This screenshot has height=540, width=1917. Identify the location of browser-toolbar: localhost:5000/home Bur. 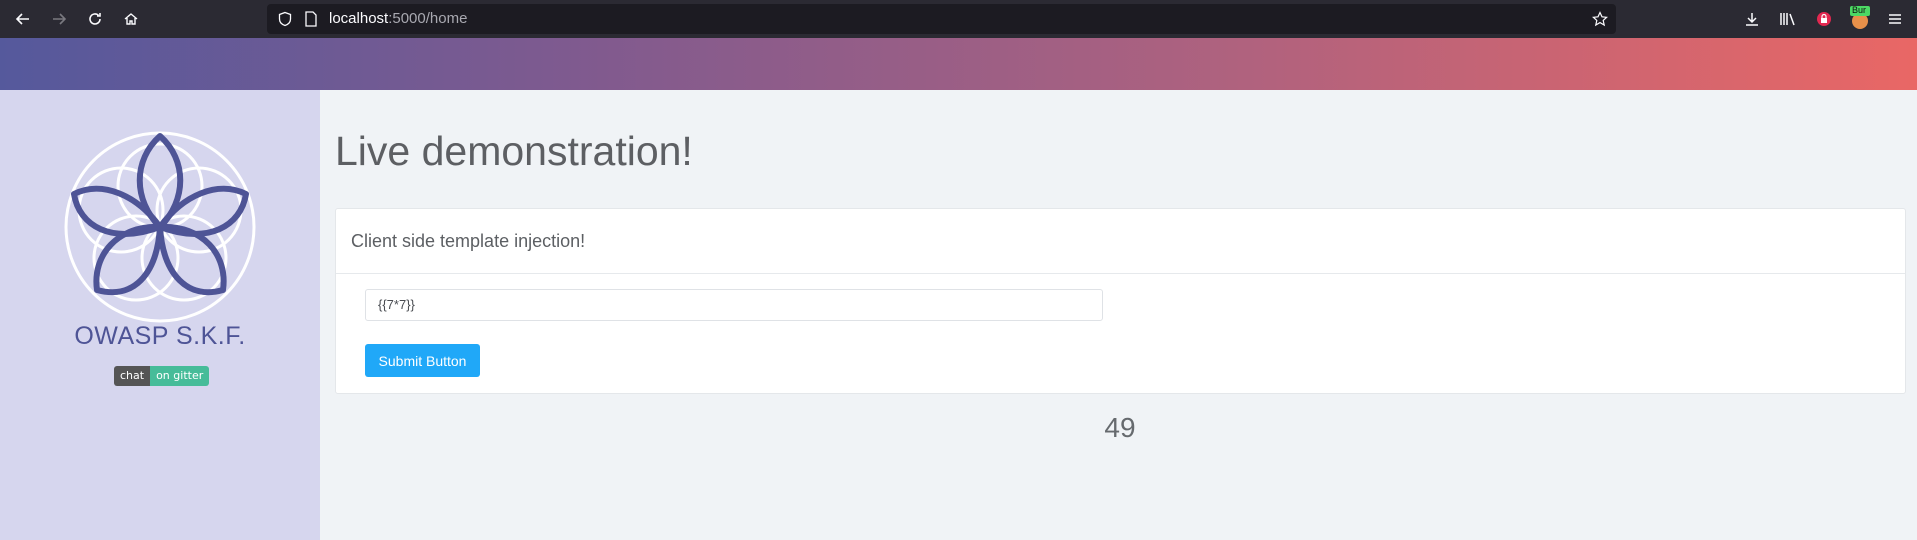
(958, 19).